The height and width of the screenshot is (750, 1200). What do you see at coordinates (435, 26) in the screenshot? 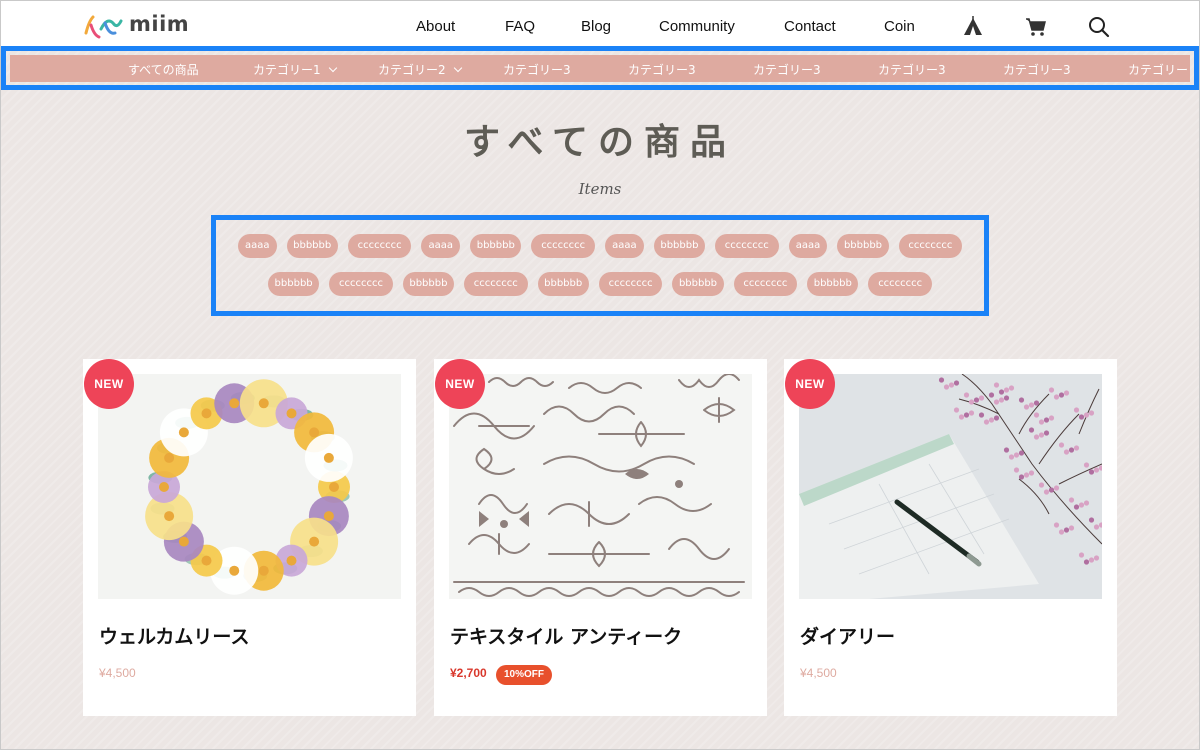
I see `nav-about: About` at bounding box center [435, 26].